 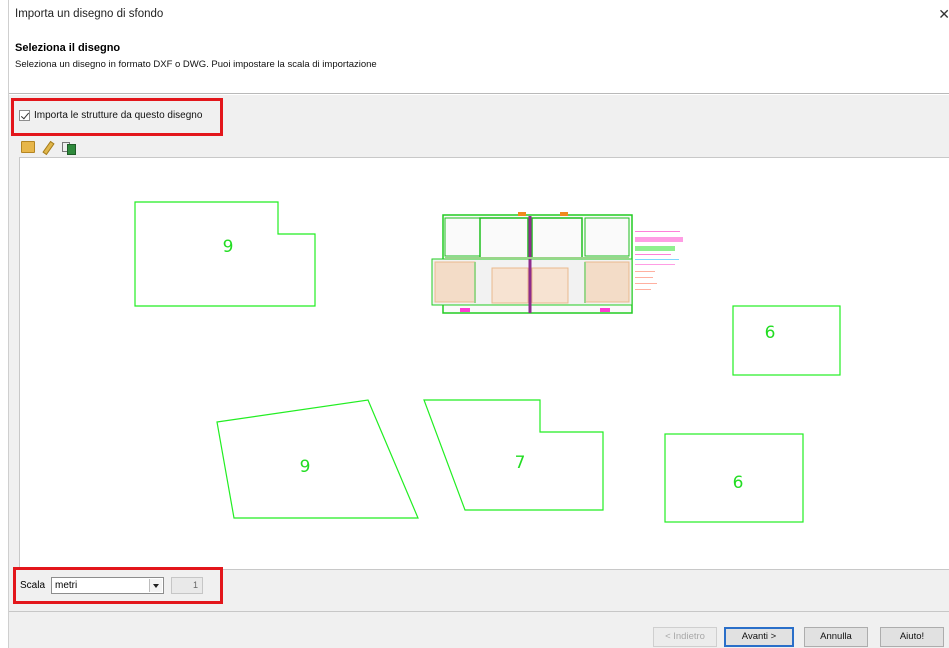 I want to click on edit-pencil-icon, so click(x=48, y=147).